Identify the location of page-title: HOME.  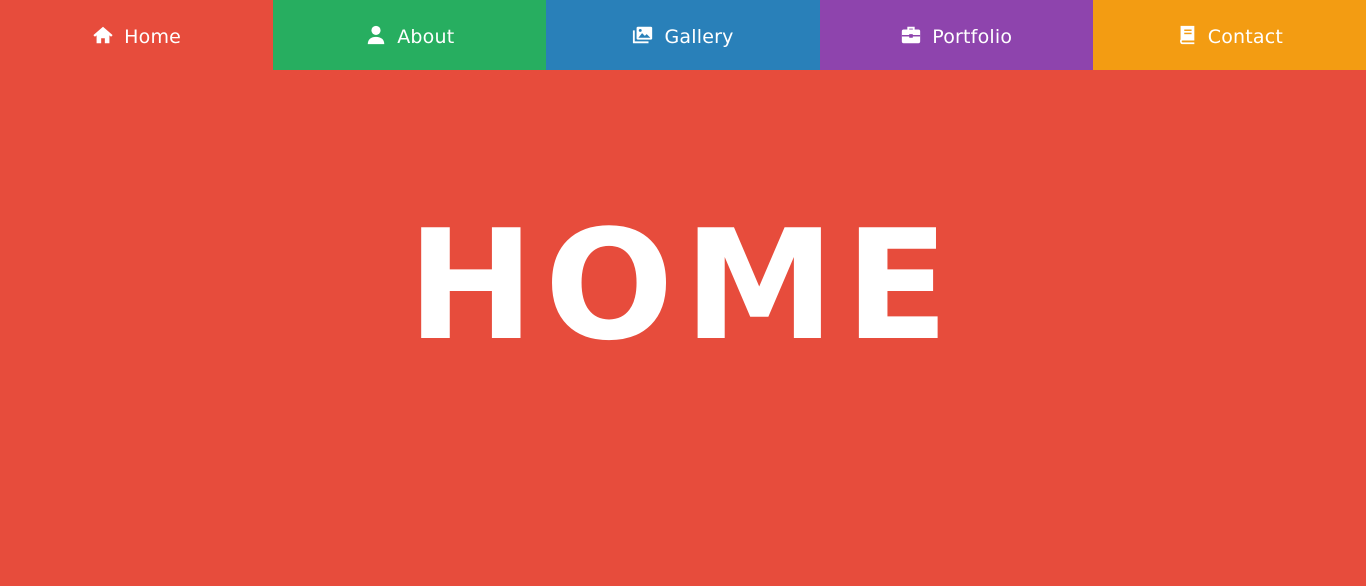
(683, 285).